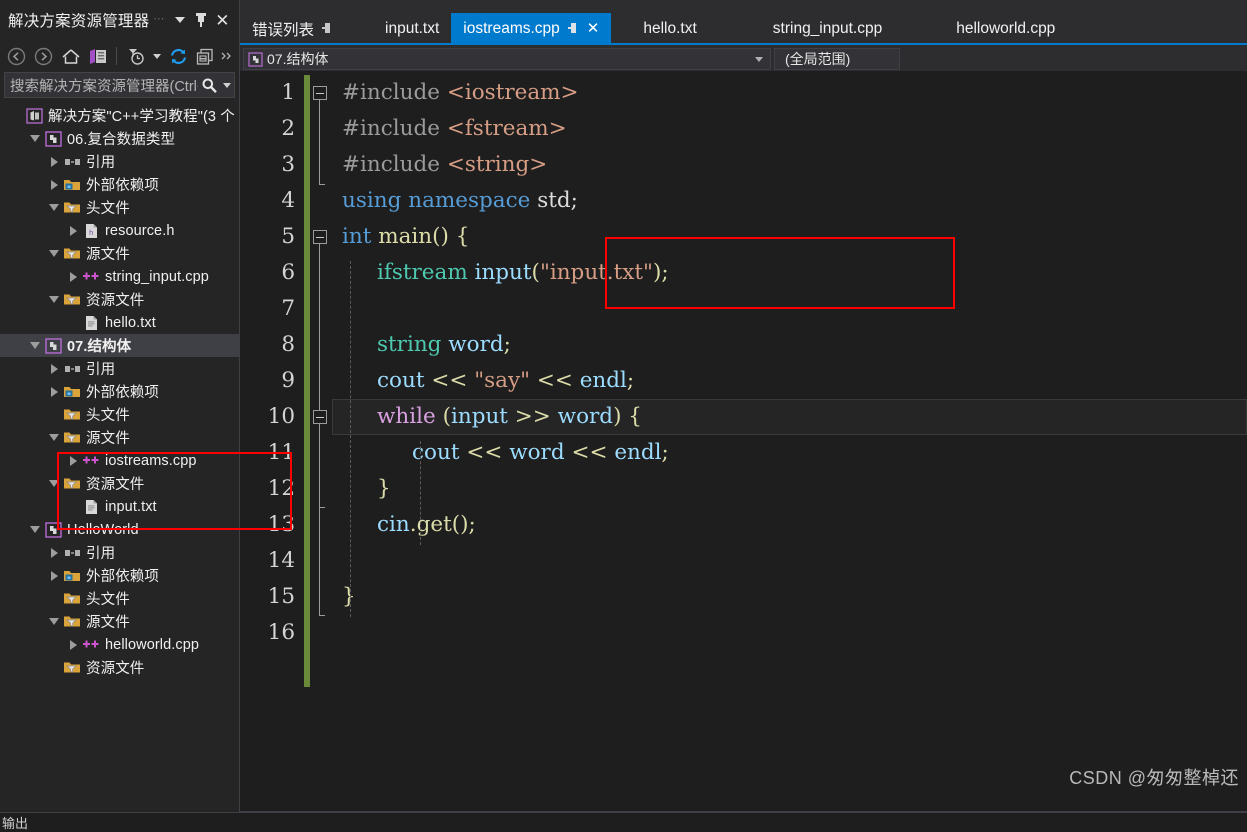 This screenshot has width=1247, height=832. Describe the element at coordinates (101, 85) in the screenshot. I see `search-input: 搜索解决方案资源管理器(Ctrl+;)` at that location.